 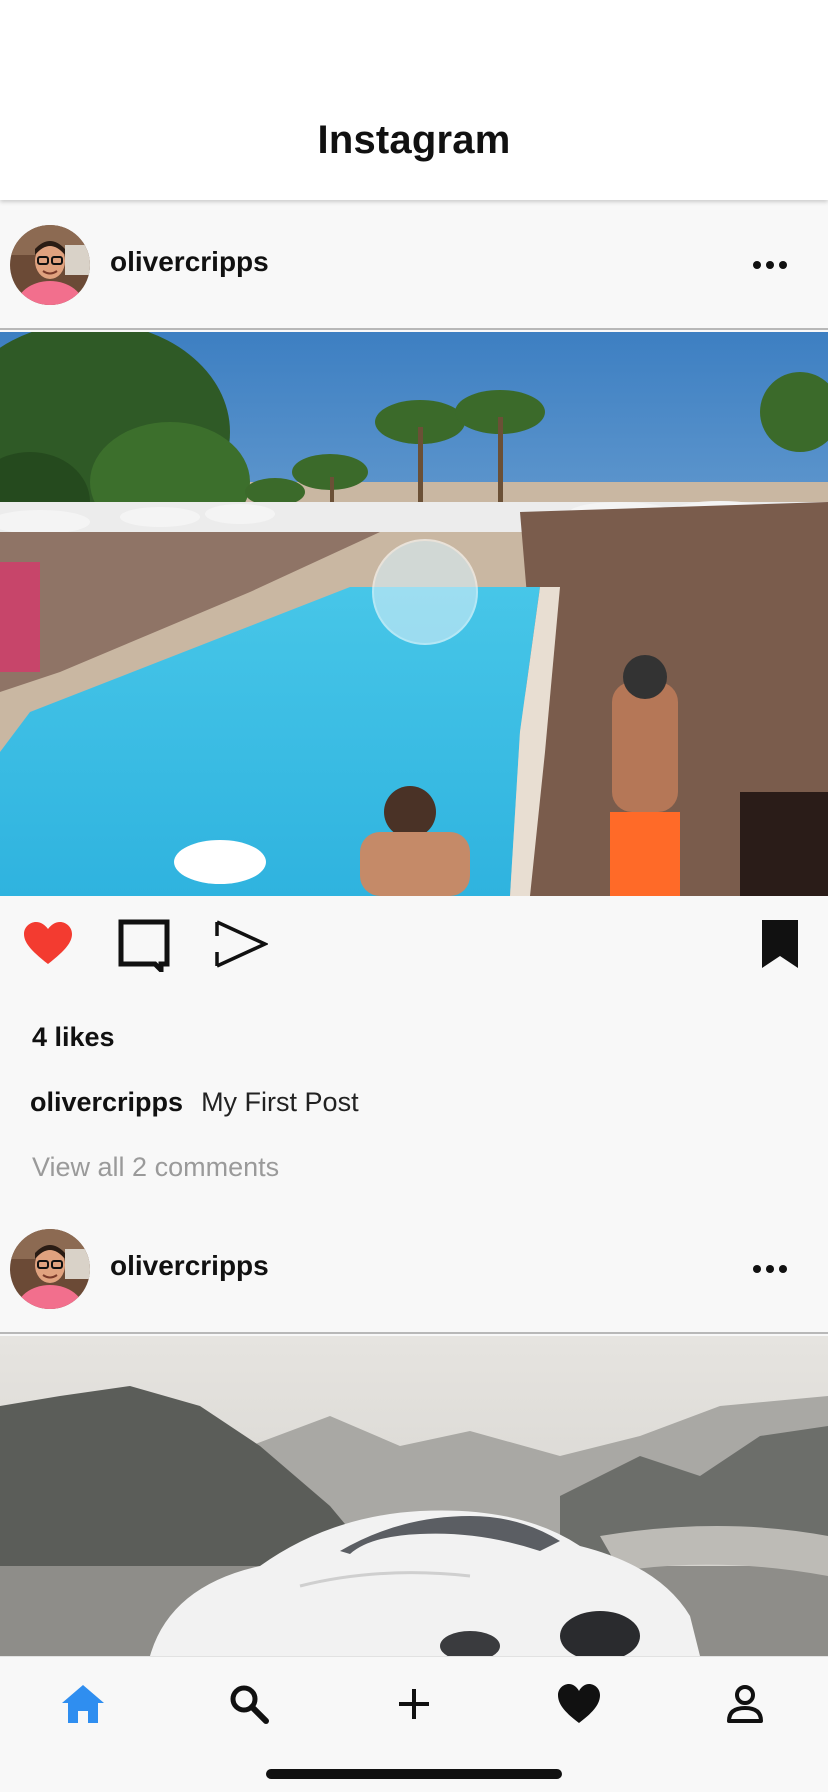 I want to click on comment-icon, so click(x=144, y=946).